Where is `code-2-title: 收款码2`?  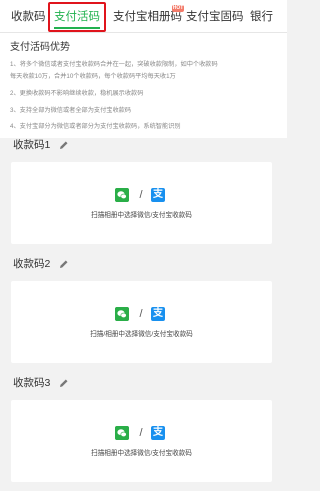 code-2-title: 收款码2 is located at coordinates (32, 264).